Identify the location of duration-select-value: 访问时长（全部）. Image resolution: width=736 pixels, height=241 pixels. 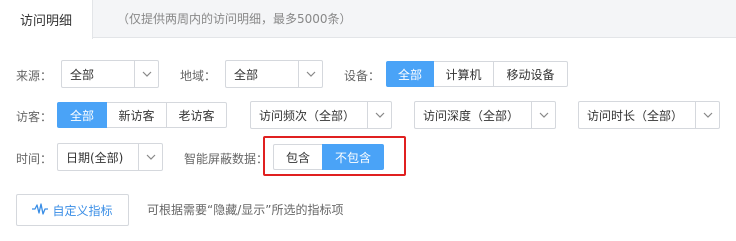
(635, 115).